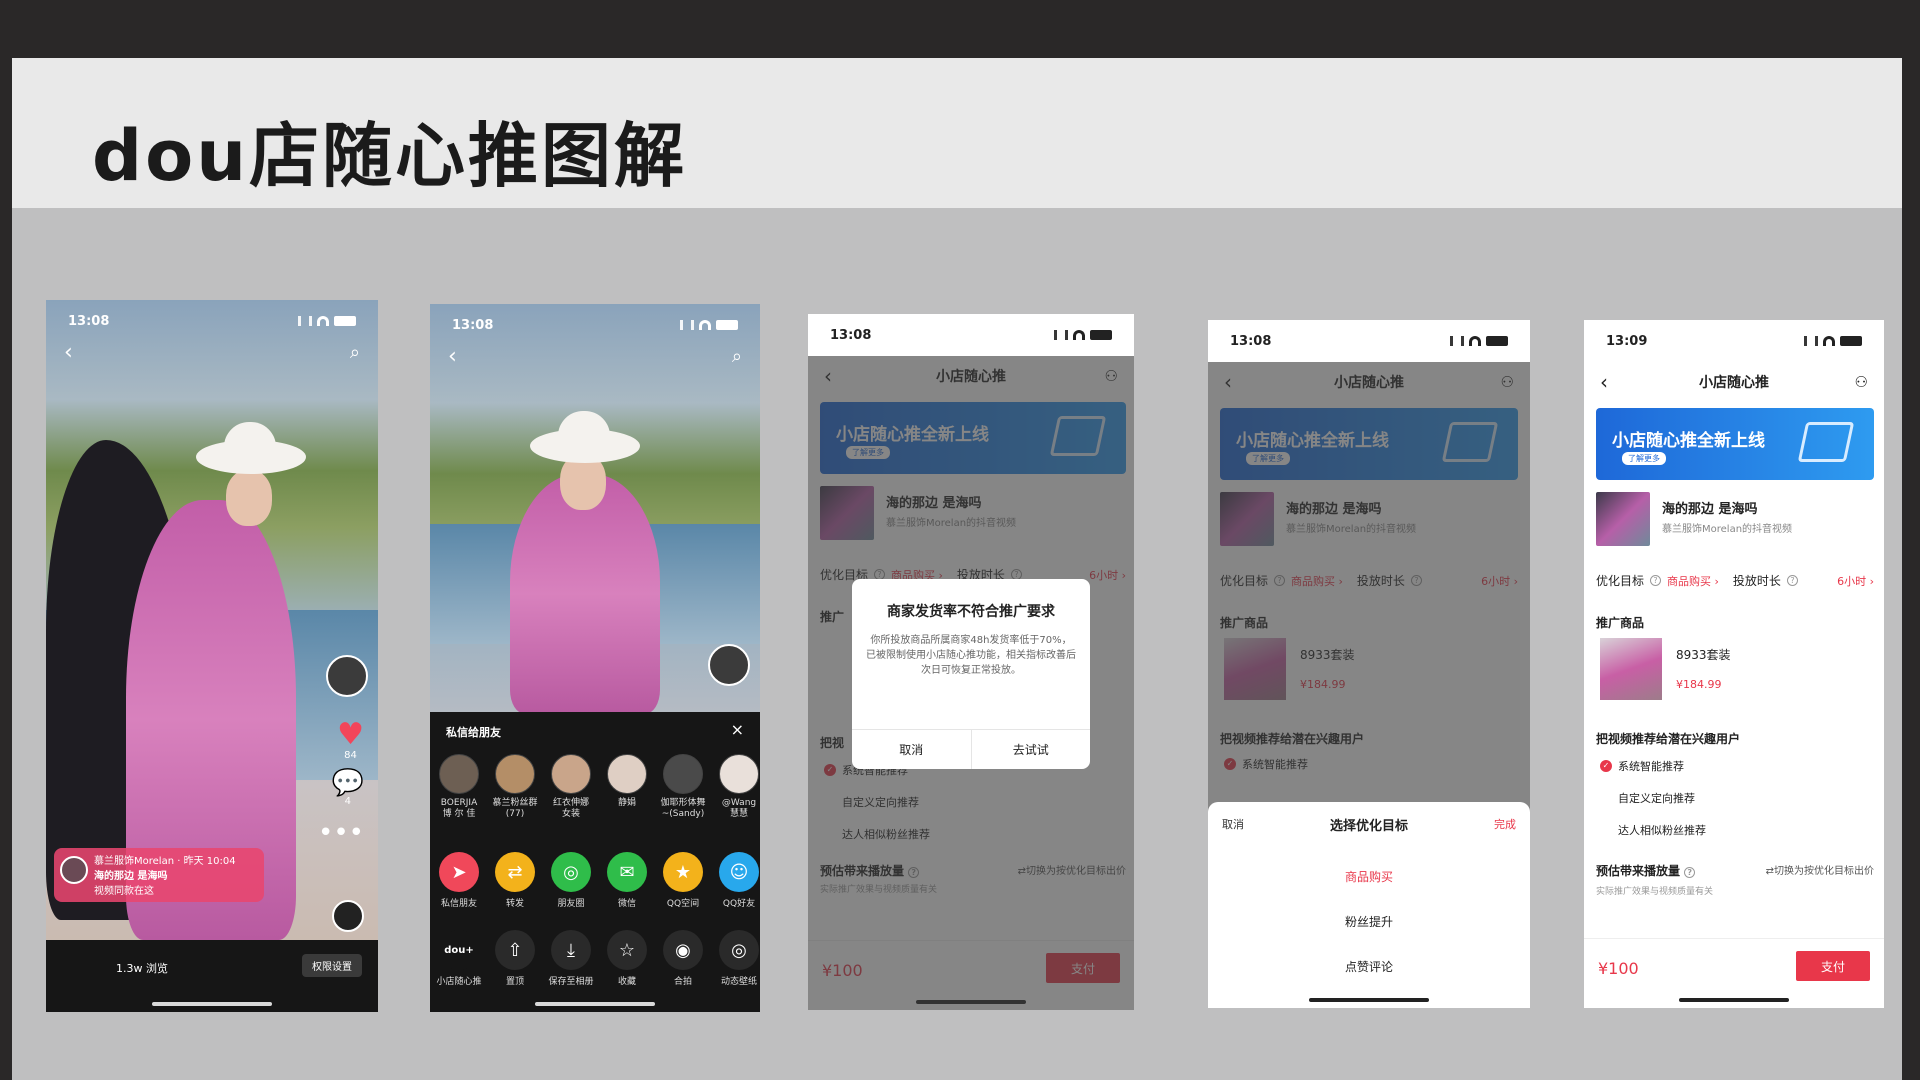 Image resolution: width=1920 pixels, height=1080 pixels. What do you see at coordinates (739, 872) in the screenshot?
I see `qq-icon: ☺` at bounding box center [739, 872].